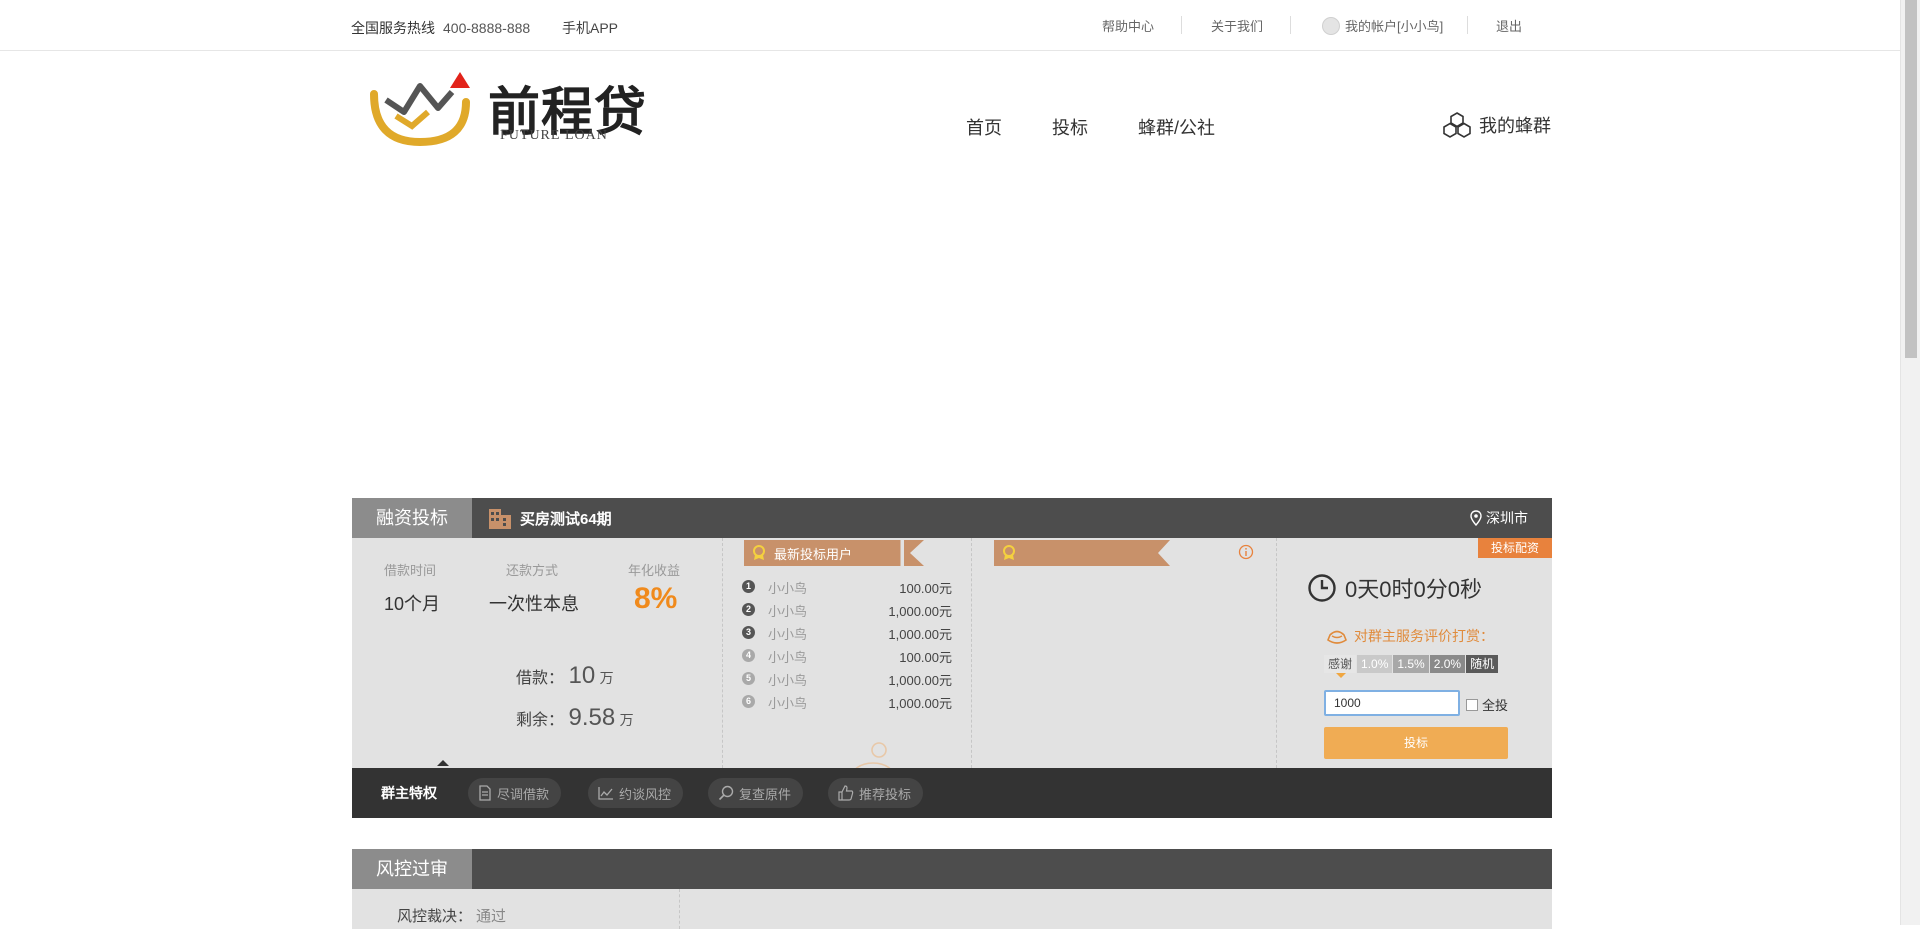  I want to click on scrollbar-thumb, so click(1911, 179).